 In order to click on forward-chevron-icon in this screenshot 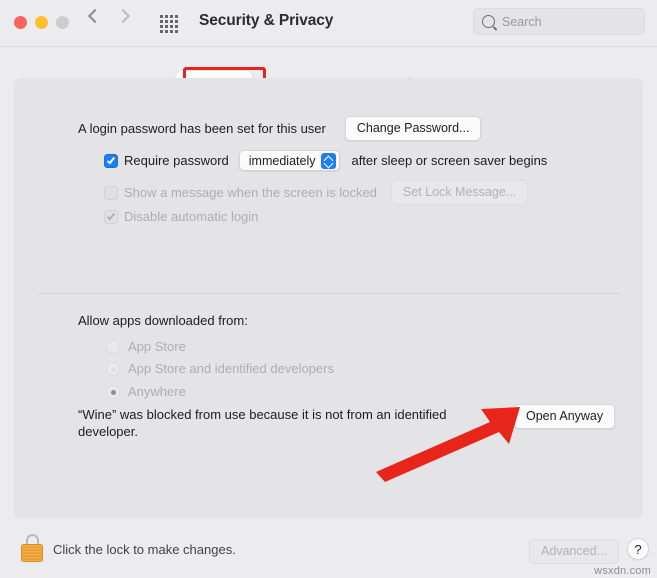, I will do `click(123, 16)`.